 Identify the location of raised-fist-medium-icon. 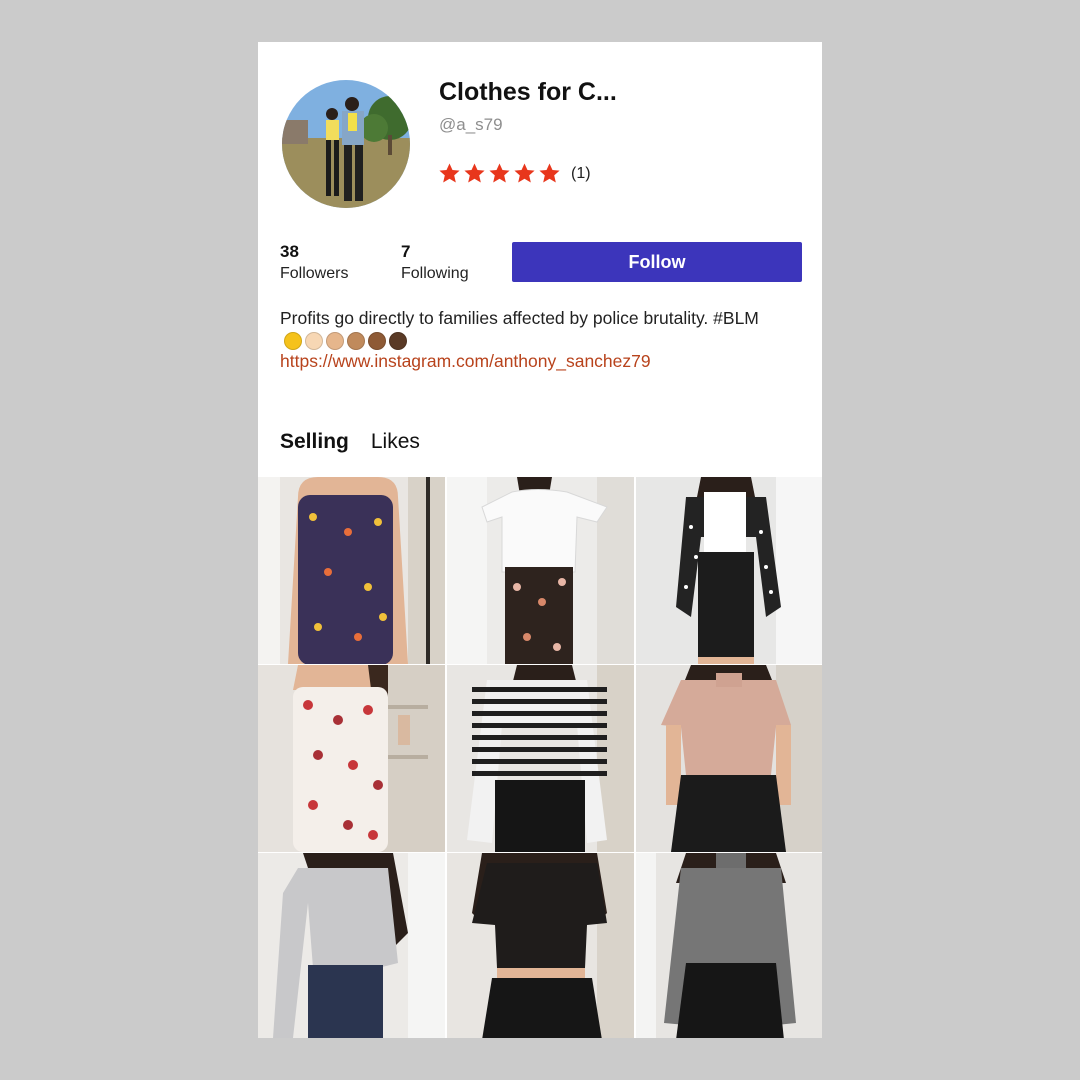
(356, 341).